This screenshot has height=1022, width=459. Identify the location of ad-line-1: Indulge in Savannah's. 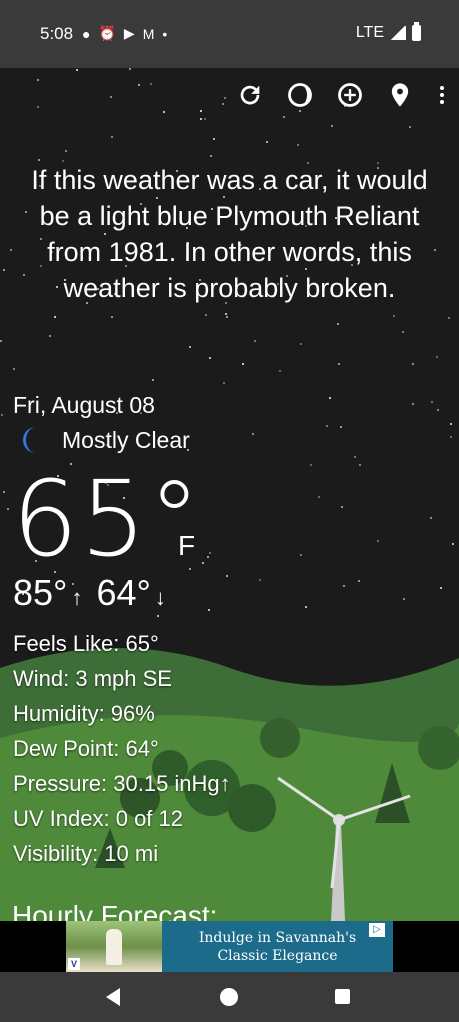
(277, 937).